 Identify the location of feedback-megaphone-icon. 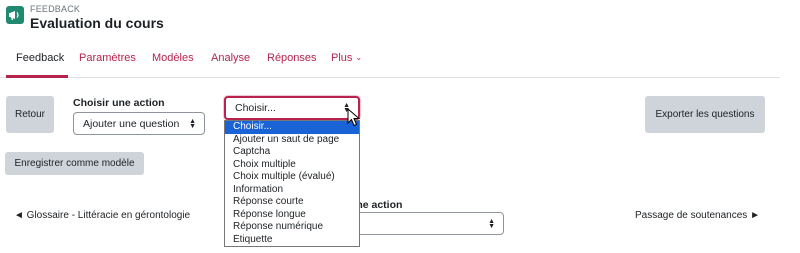
(15, 15).